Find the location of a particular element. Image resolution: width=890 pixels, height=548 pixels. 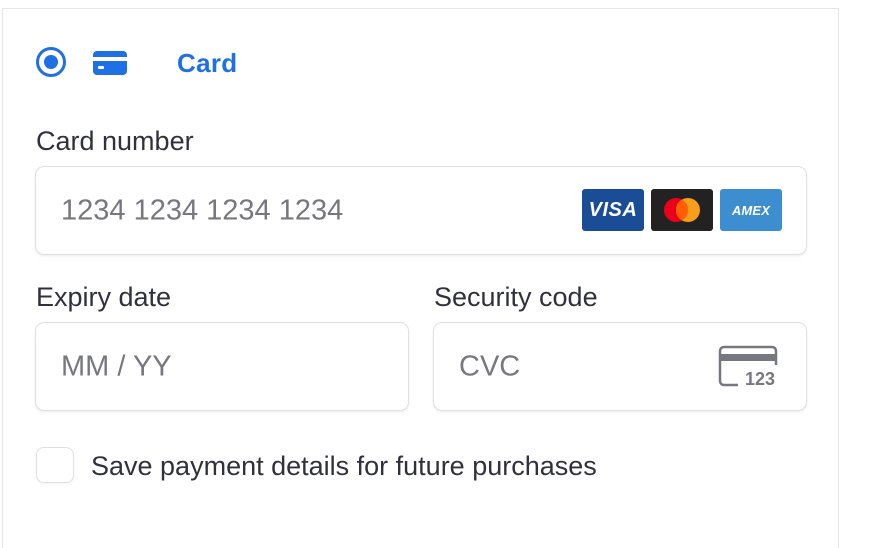

visa-logo: VISA is located at coordinates (613, 210).